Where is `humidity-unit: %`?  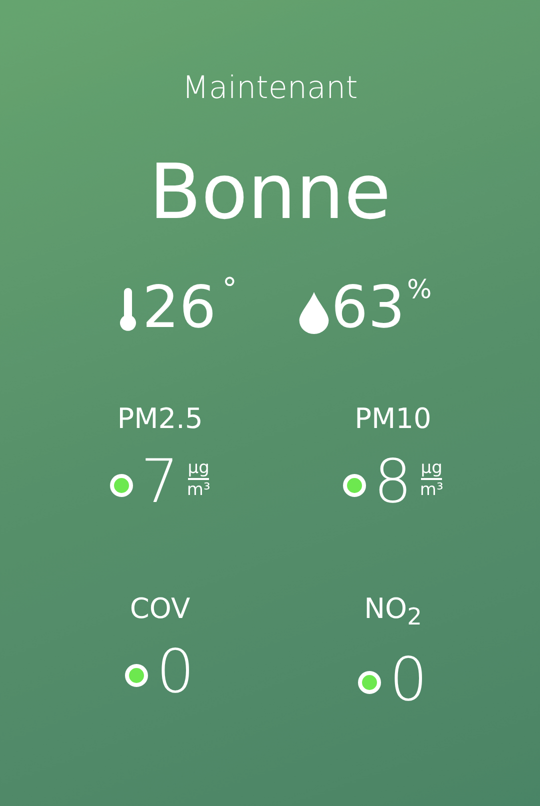
humidity-unit: % is located at coordinates (419, 290).